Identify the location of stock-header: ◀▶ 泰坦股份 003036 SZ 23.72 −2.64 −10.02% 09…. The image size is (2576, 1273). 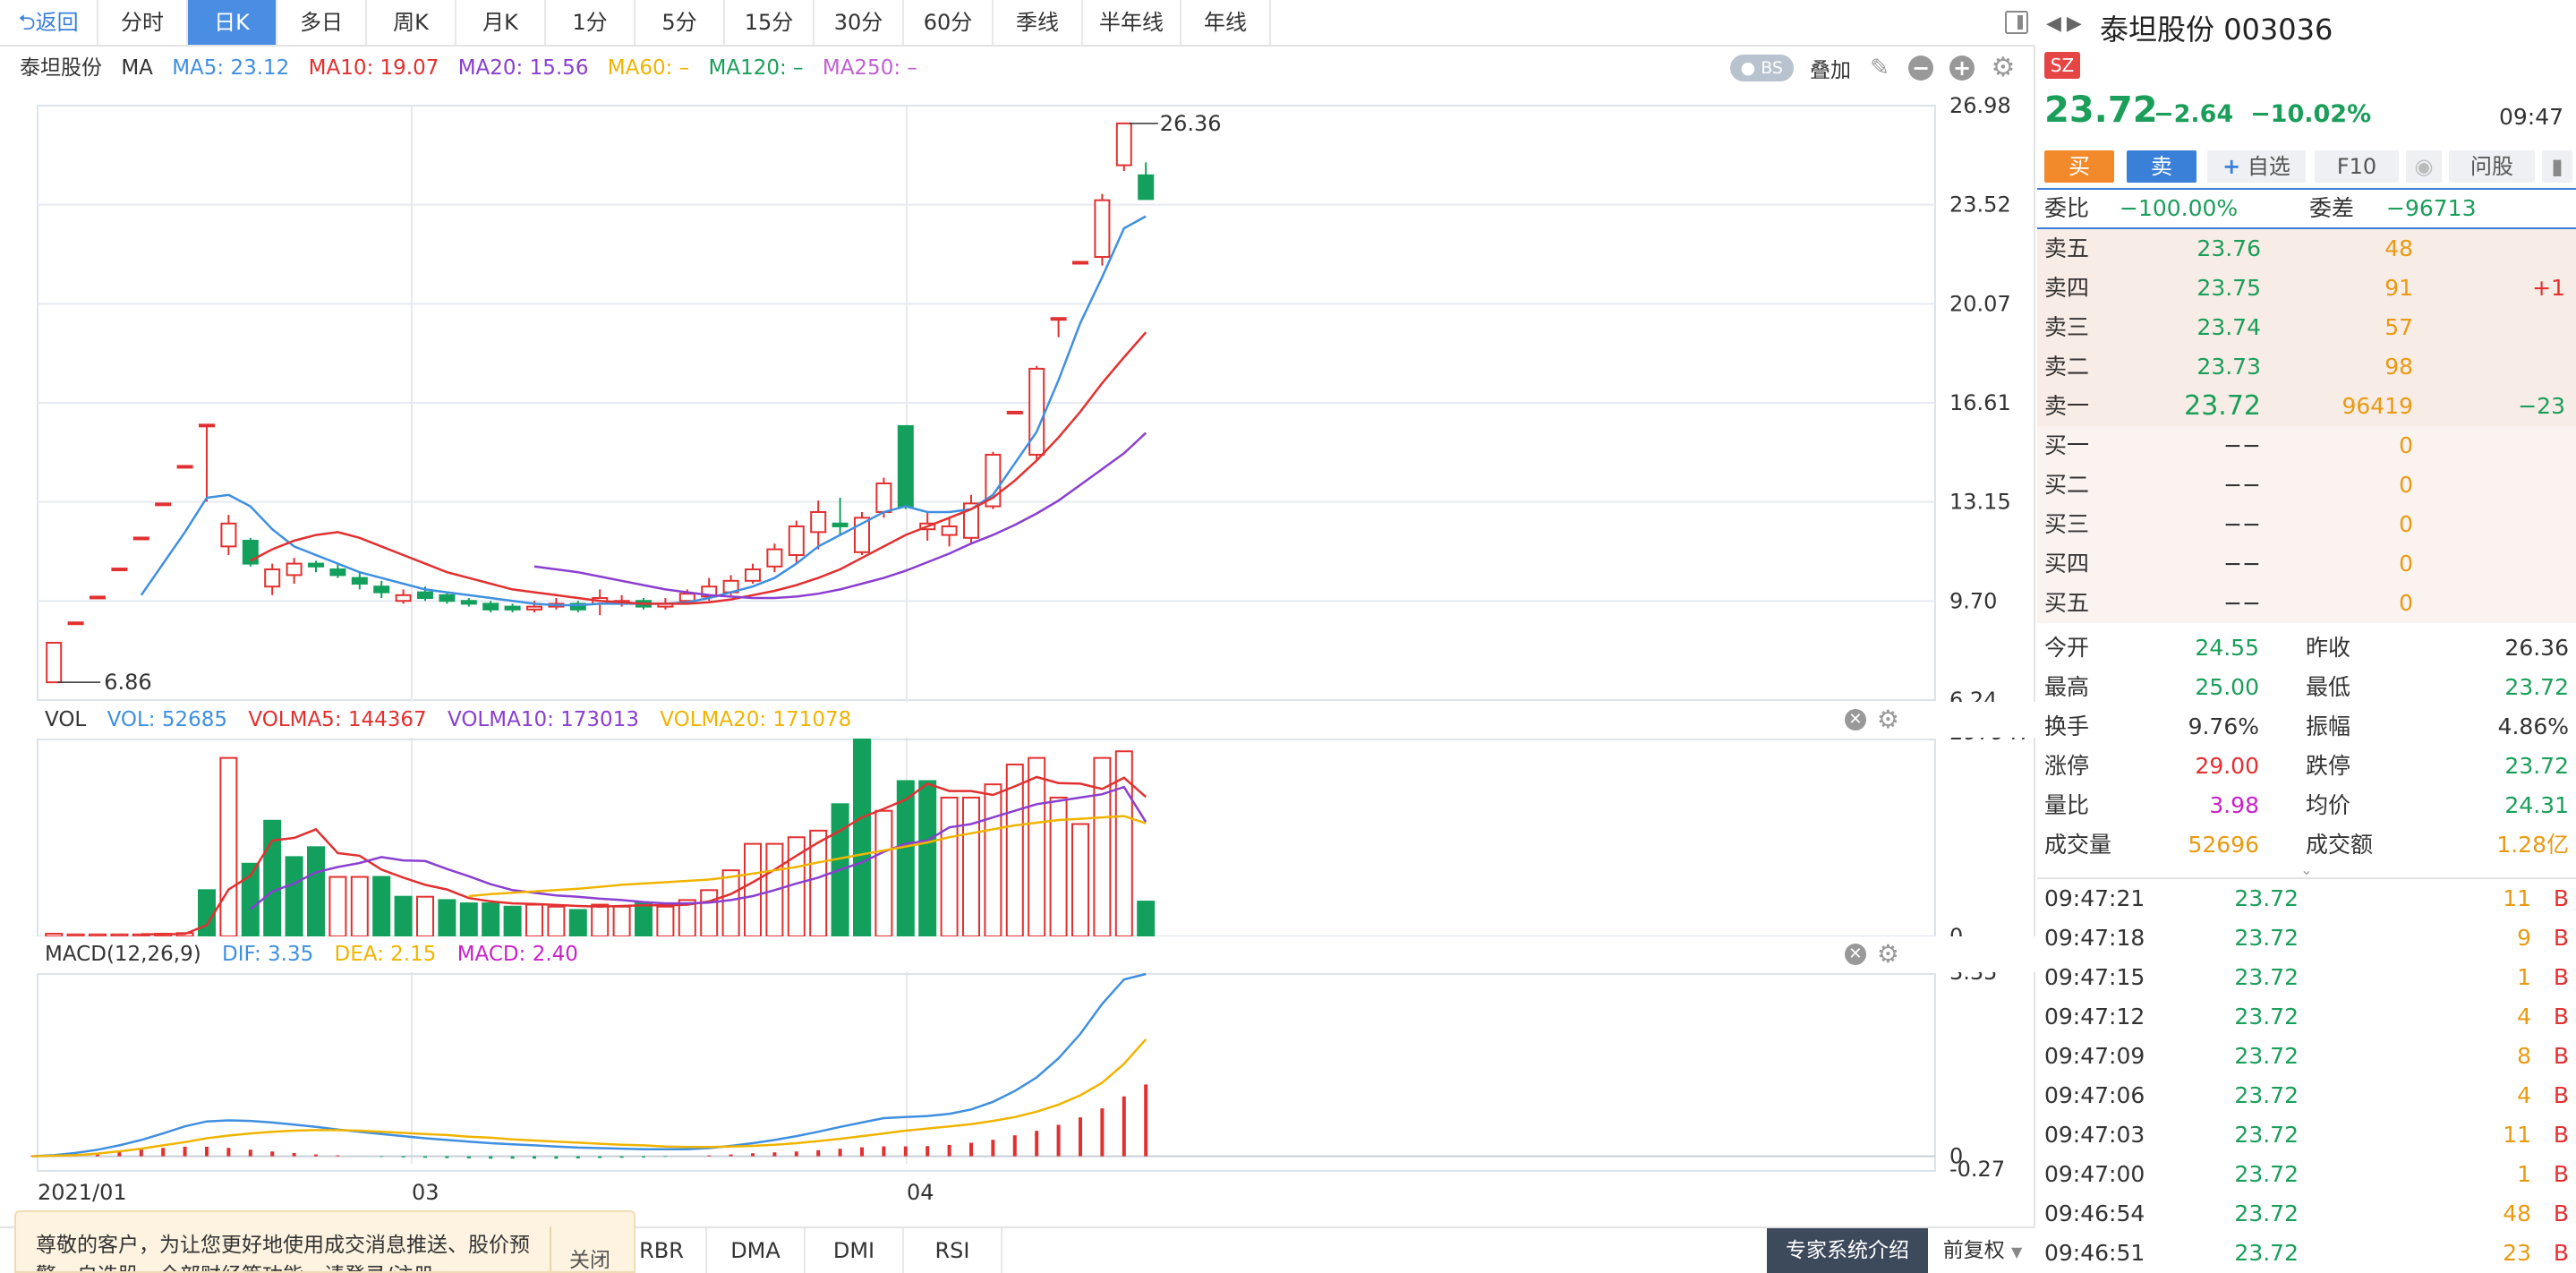
(2306, 71).